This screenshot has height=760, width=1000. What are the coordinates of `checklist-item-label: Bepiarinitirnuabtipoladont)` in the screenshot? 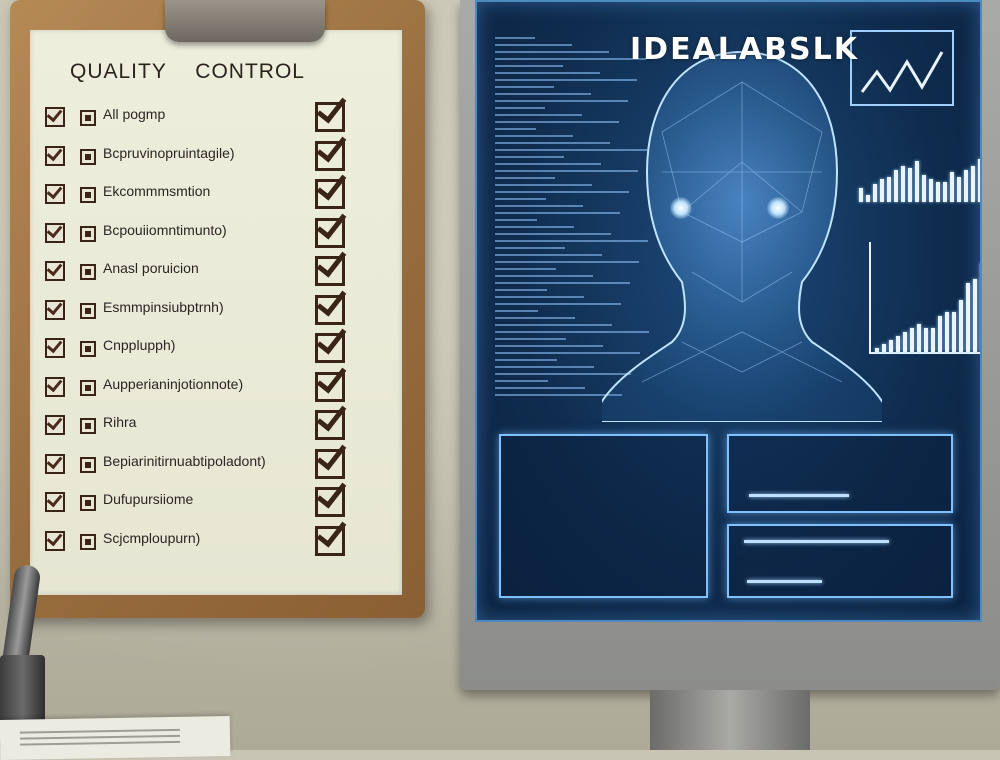 It's located at (184, 460).